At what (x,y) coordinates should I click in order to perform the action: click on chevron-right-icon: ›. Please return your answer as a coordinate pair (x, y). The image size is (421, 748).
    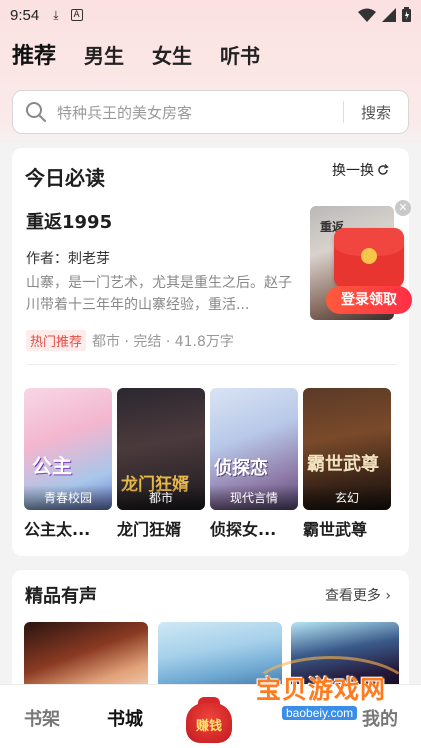
    Looking at the image, I should click on (388, 596).